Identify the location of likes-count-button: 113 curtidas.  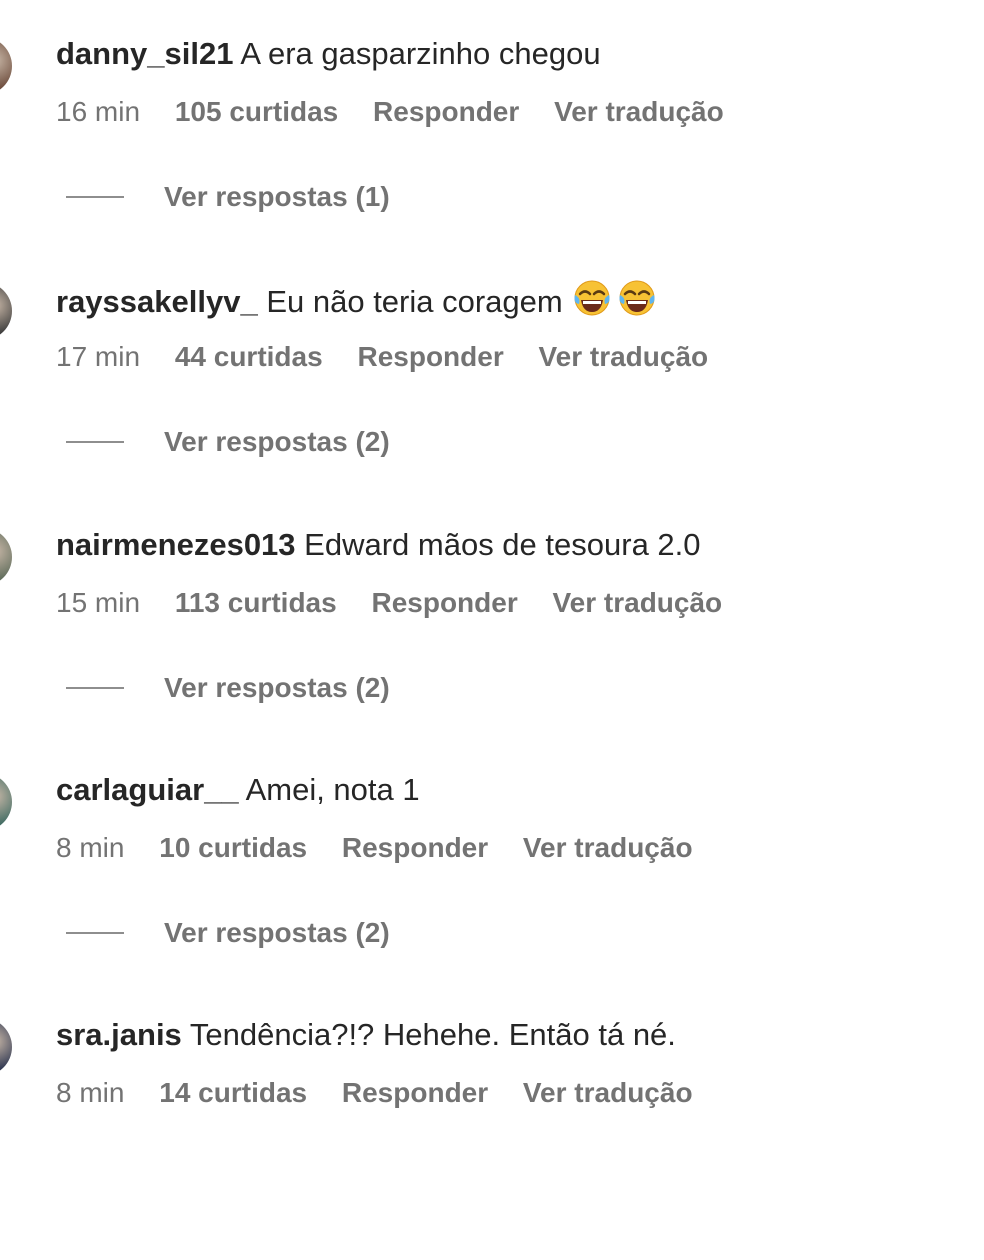
(256, 602).